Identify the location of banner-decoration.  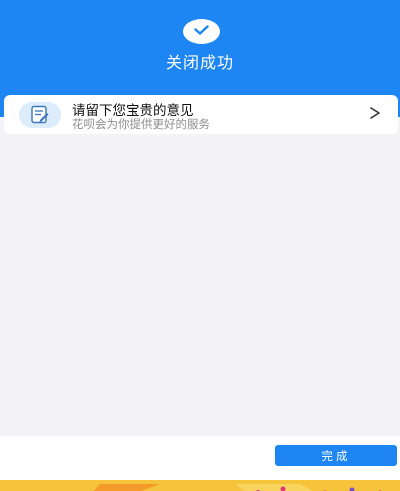
(237, 487).